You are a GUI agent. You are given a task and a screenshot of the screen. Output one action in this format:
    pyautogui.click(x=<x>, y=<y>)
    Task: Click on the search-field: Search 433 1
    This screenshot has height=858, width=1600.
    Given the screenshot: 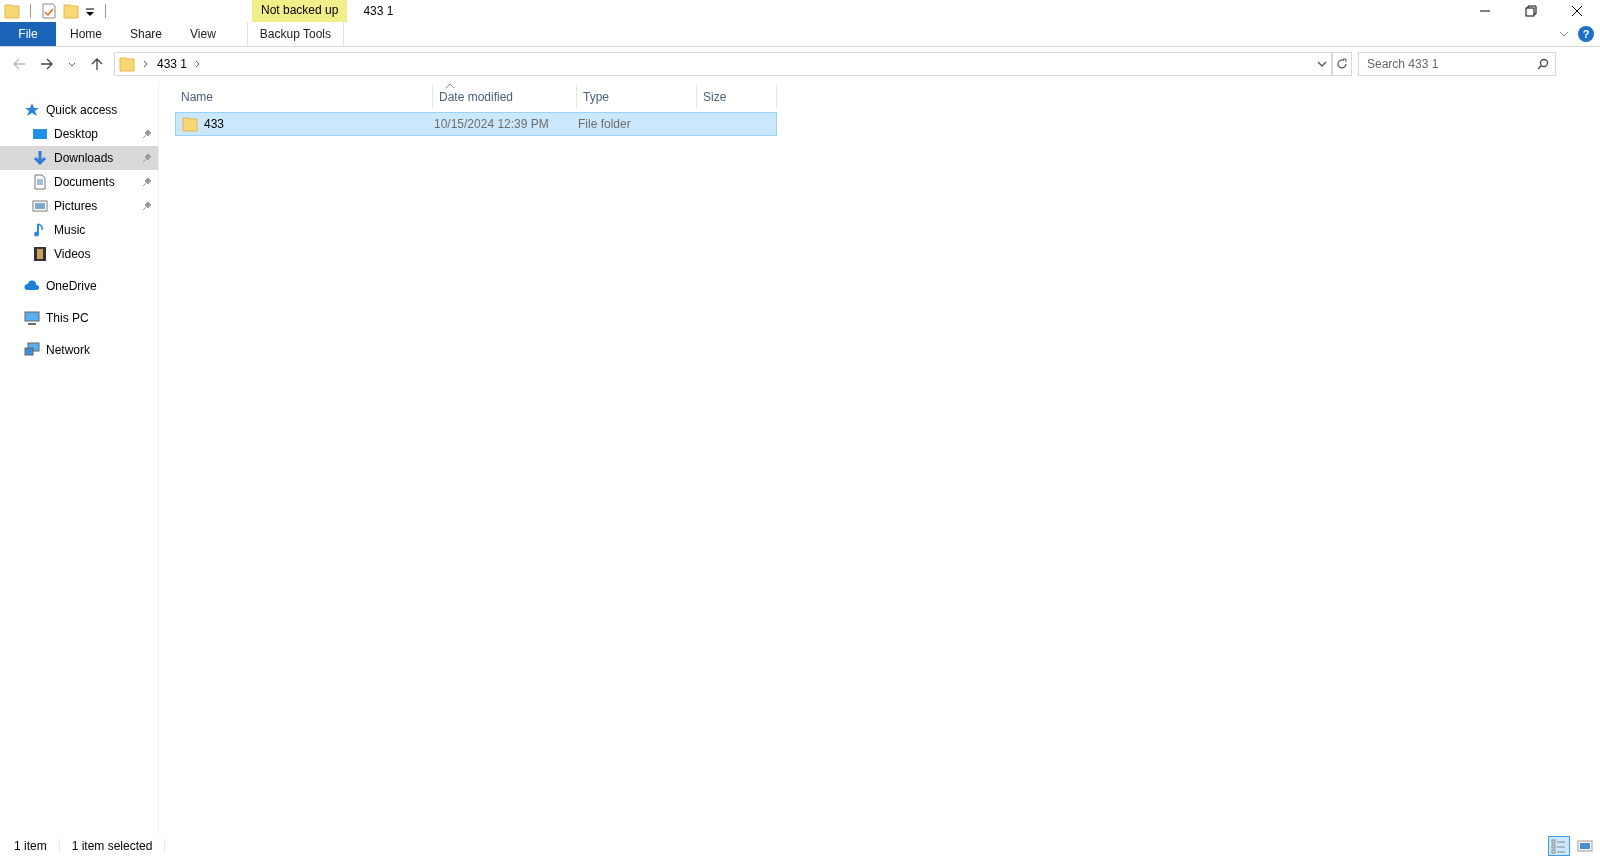 What is the action you would take?
    pyautogui.click(x=1457, y=64)
    